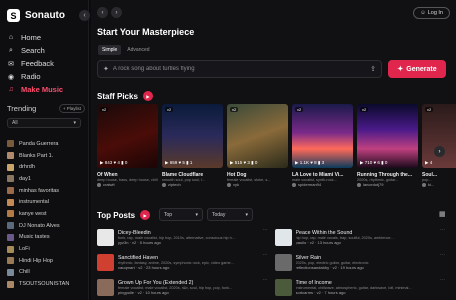 Image resolution: width=456 pixels, height=300 pixels. What do you see at coordinates (47, 167) in the screenshot?
I see `trending-item: drhrdh` at bounding box center [47, 167].